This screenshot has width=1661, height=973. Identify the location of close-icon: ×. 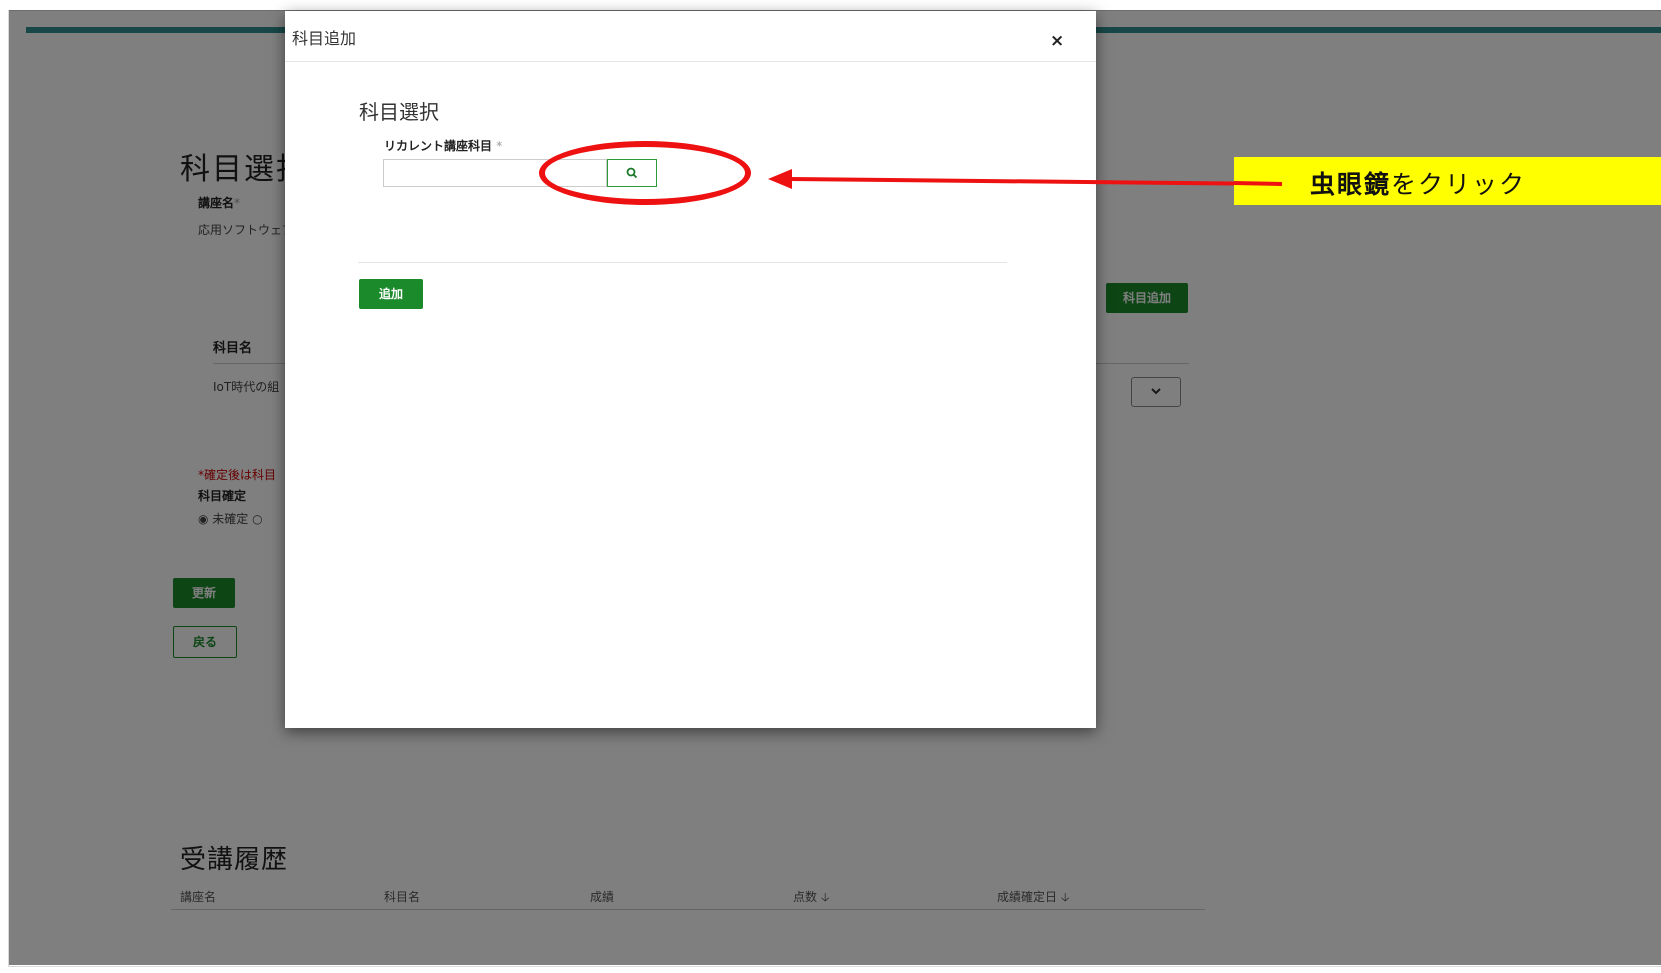
(1057, 41).